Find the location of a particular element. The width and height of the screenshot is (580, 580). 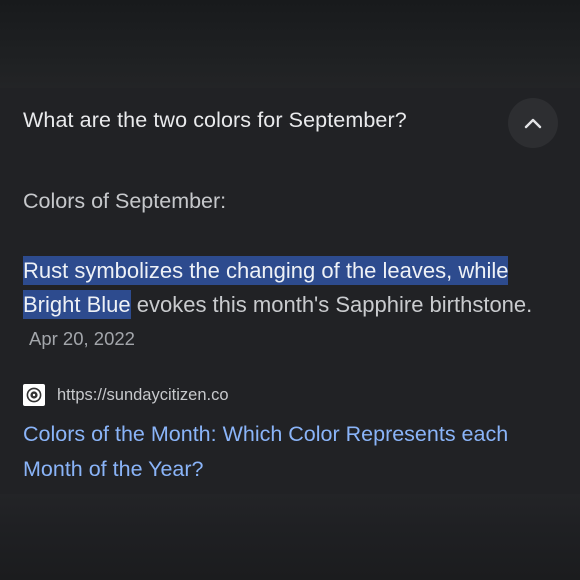

collapse-button is located at coordinates (533, 123).